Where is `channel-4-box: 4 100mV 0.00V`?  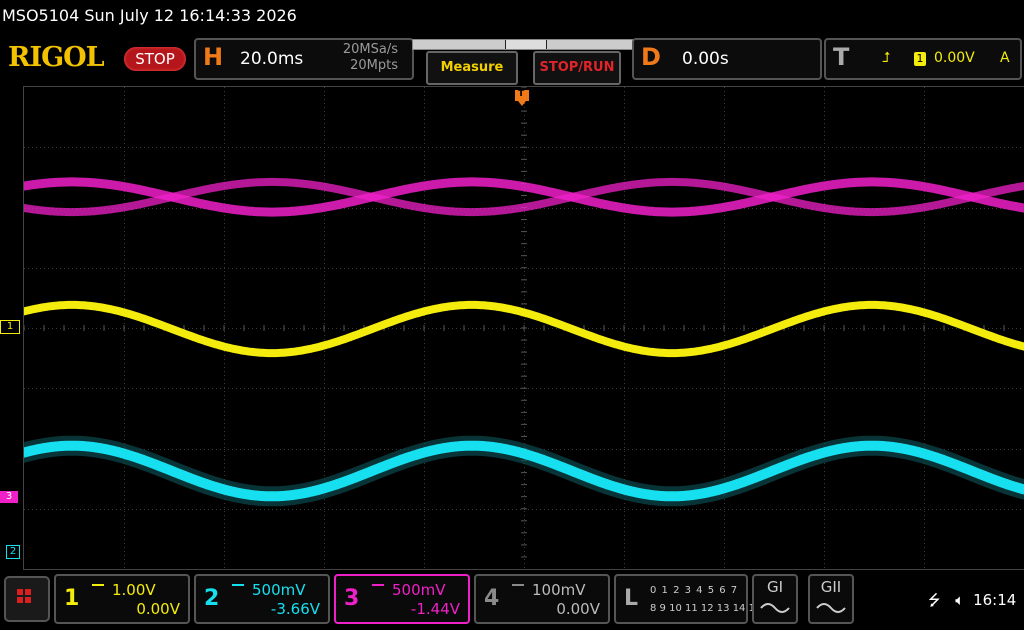 channel-4-box: 4 100mV 0.00V is located at coordinates (542, 599).